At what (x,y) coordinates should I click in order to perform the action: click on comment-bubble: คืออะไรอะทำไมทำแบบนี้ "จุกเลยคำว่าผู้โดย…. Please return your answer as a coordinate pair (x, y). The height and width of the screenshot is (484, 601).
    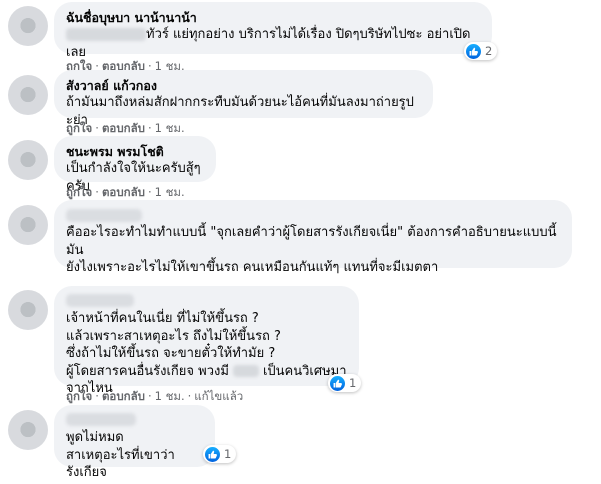
    Looking at the image, I should click on (313, 237).